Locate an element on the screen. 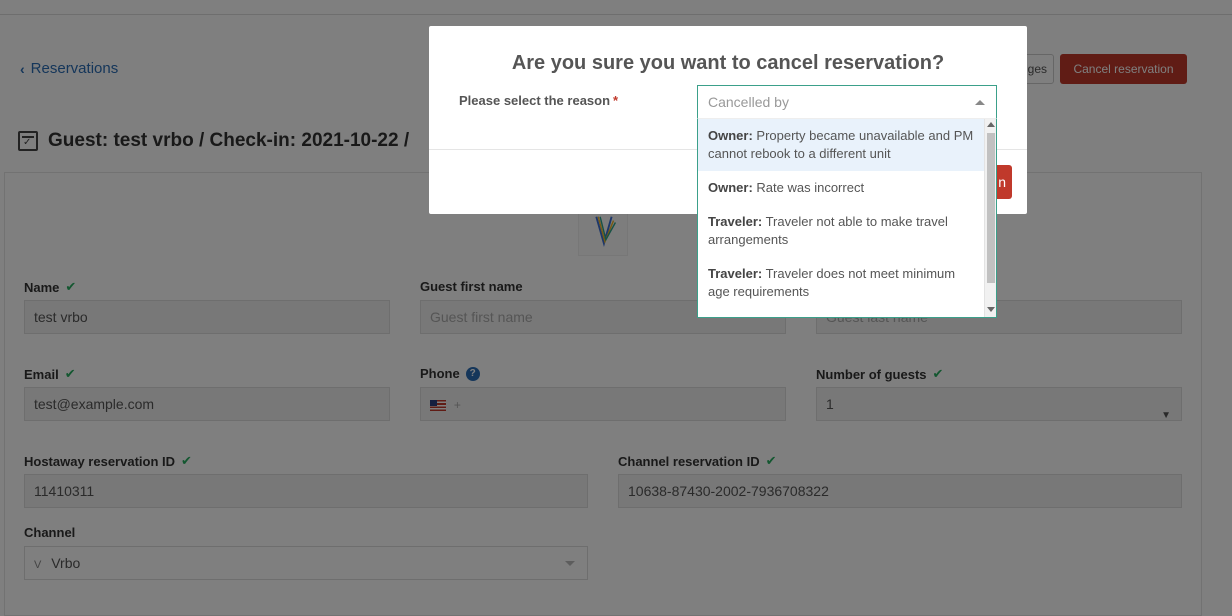 This screenshot has height=616, width=1232. scroll-thumb is located at coordinates (991, 208).